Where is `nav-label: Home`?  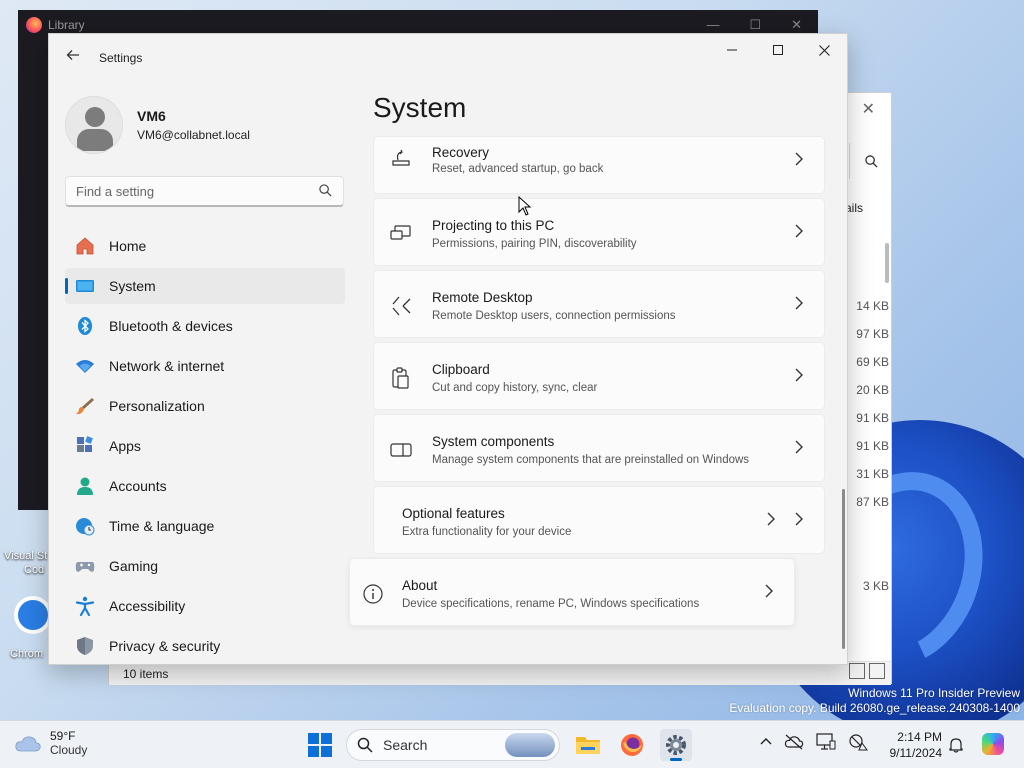 nav-label: Home is located at coordinates (128, 246).